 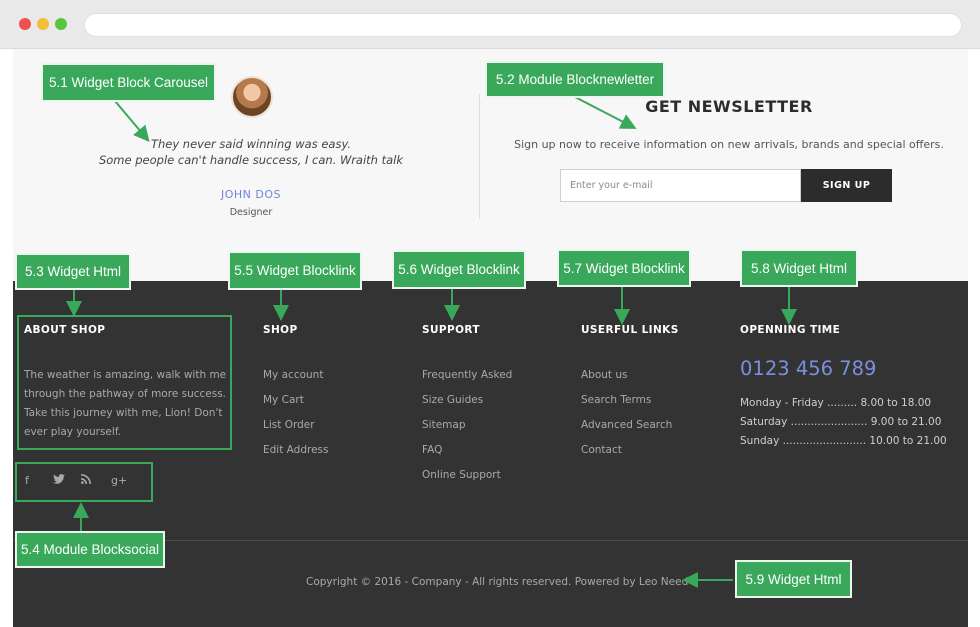 What do you see at coordinates (251, 212) in the screenshot?
I see `testimonial-role: Designer` at bounding box center [251, 212].